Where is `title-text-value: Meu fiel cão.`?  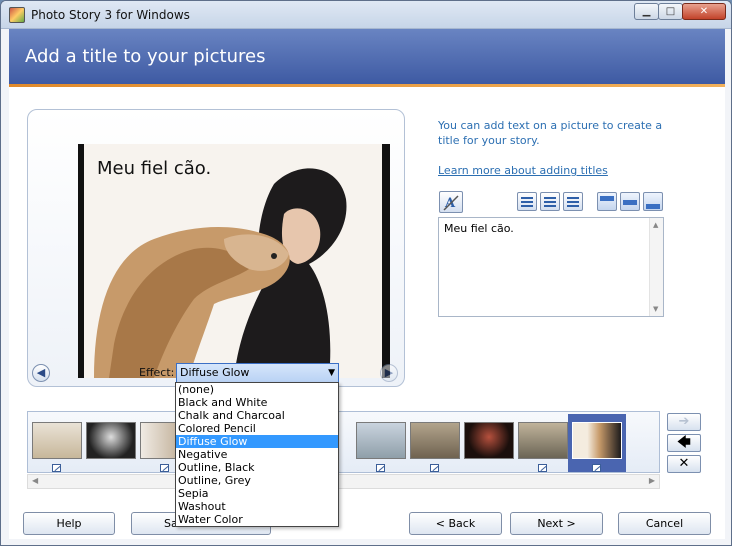
title-text-value: Meu fiel cão. is located at coordinates (479, 228).